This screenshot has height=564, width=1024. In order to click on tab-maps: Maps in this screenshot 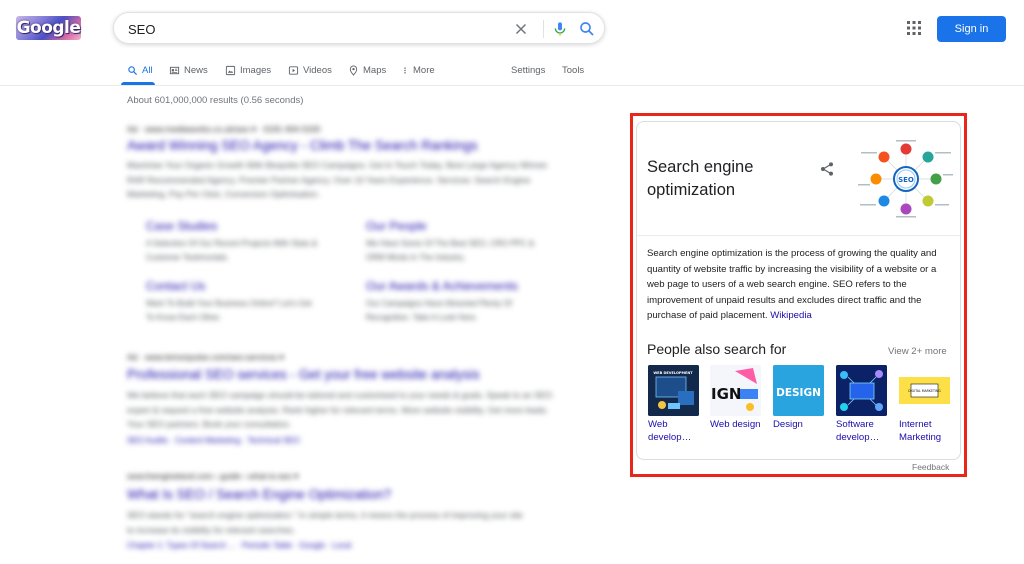, I will do `click(367, 70)`.